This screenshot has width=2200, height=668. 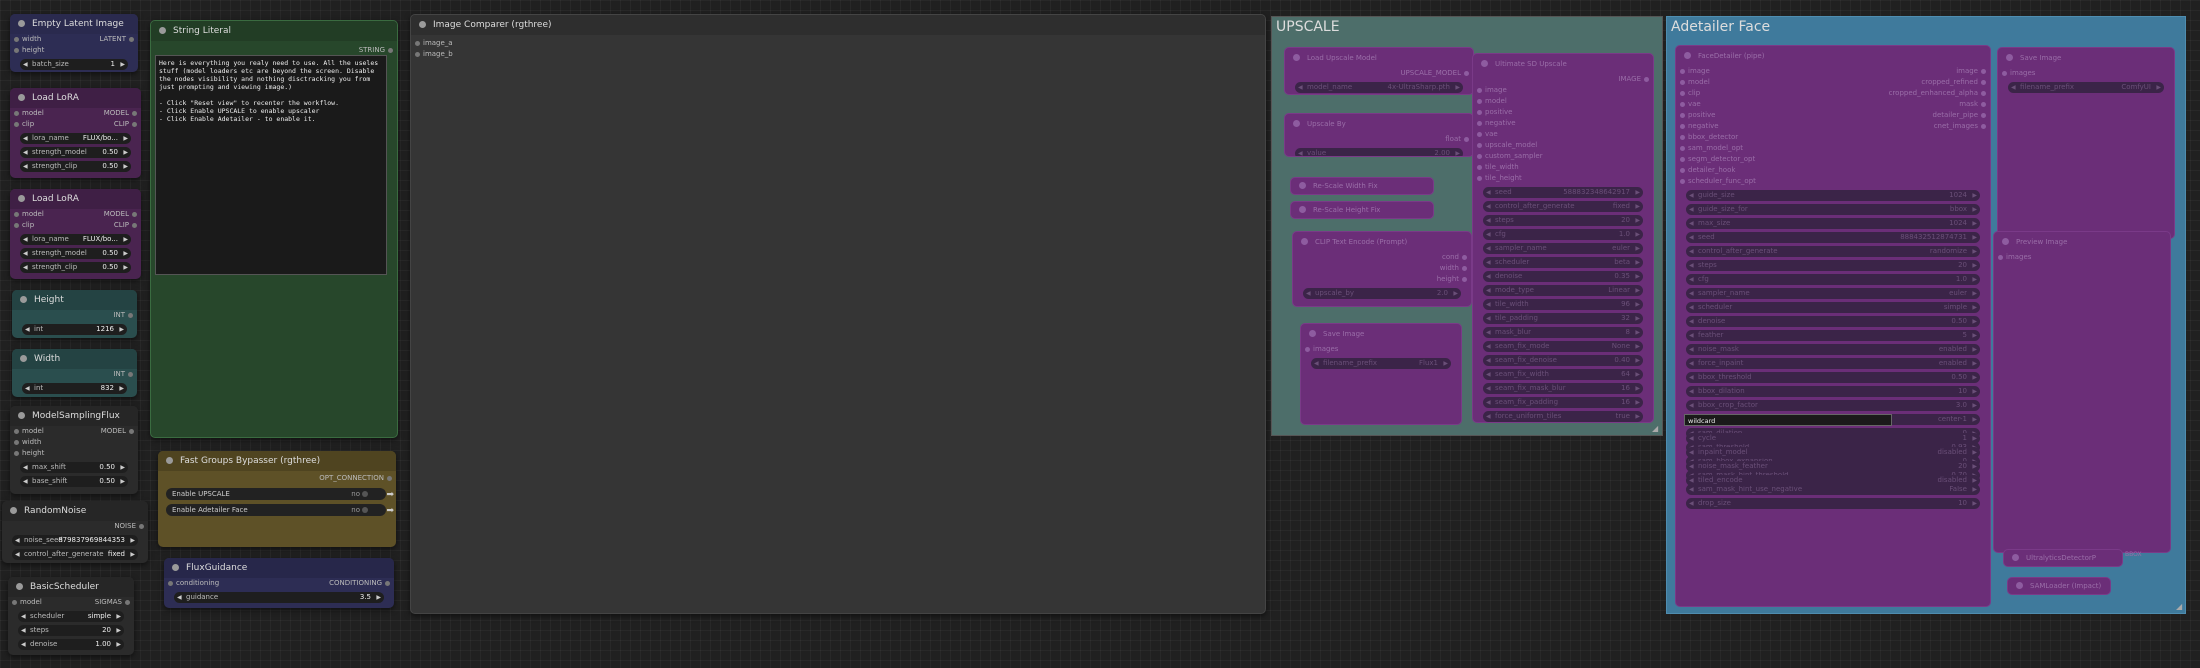 What do you see at coordinates (2063, 558) in the screenshot?
I see `ultralytics-detector-node: UltralyticsDetectorP` at bounding box center [2063, 558].